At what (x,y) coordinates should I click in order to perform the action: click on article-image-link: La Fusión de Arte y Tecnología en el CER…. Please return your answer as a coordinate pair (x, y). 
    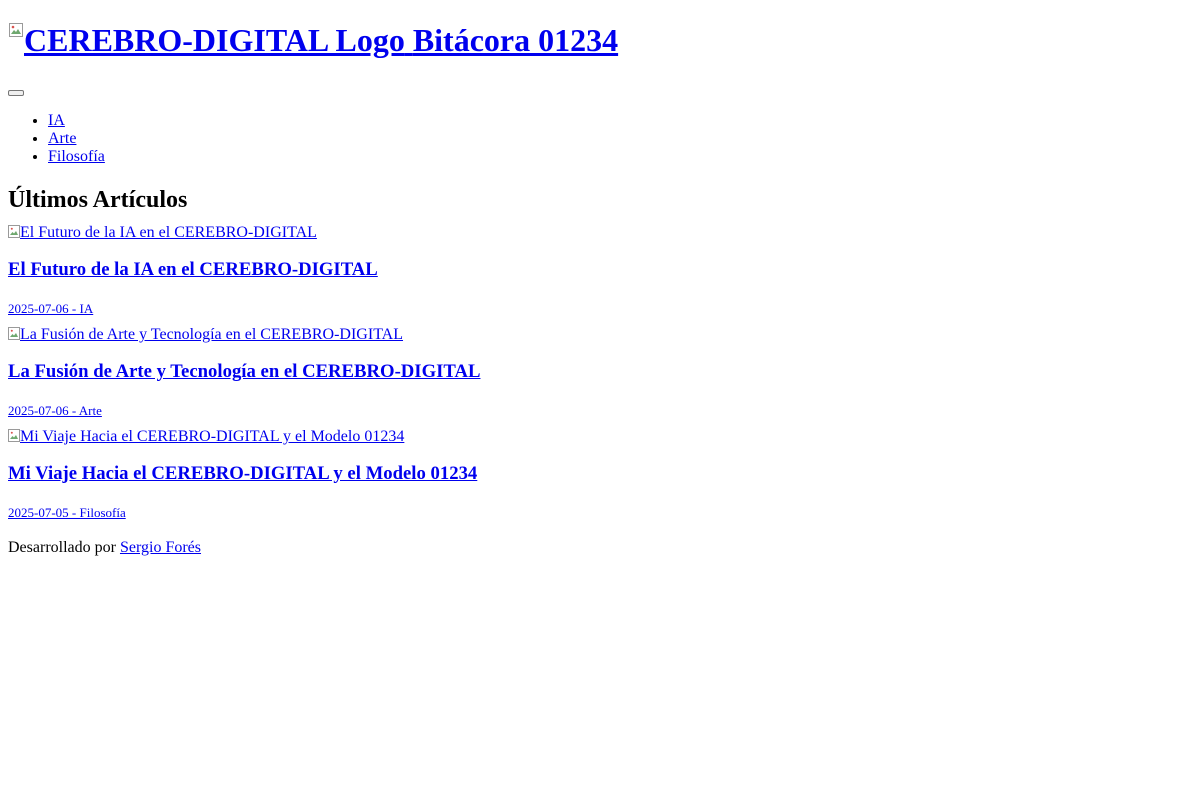
    Looking at the image, I should click on (600, 335).